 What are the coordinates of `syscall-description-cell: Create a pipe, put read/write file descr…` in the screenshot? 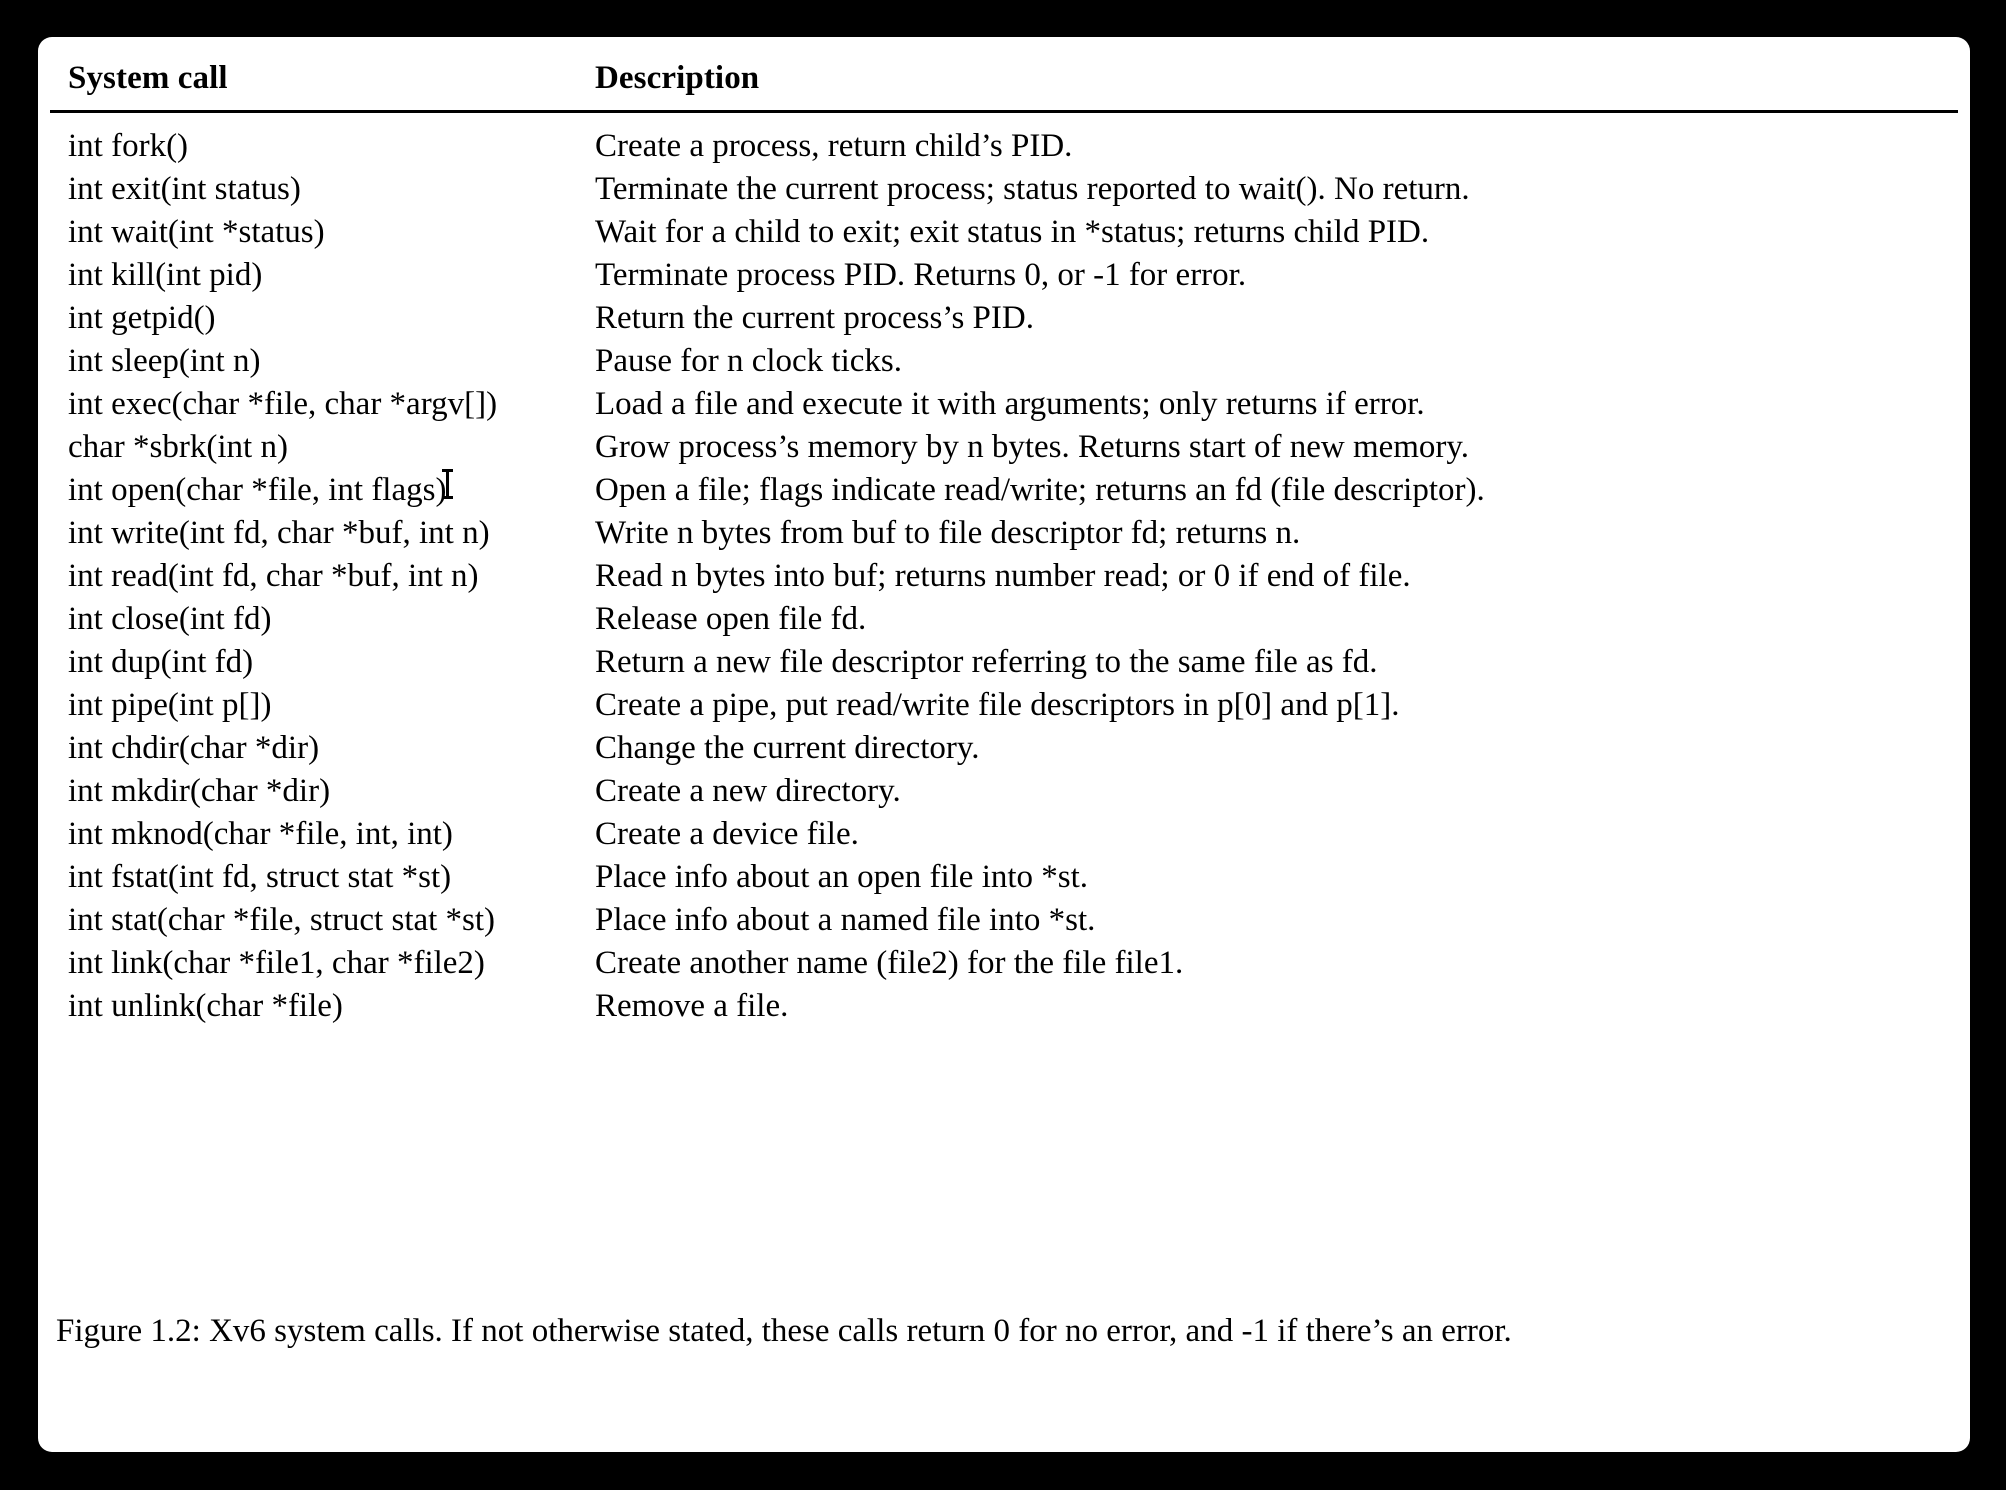 It's located at (997, 705).